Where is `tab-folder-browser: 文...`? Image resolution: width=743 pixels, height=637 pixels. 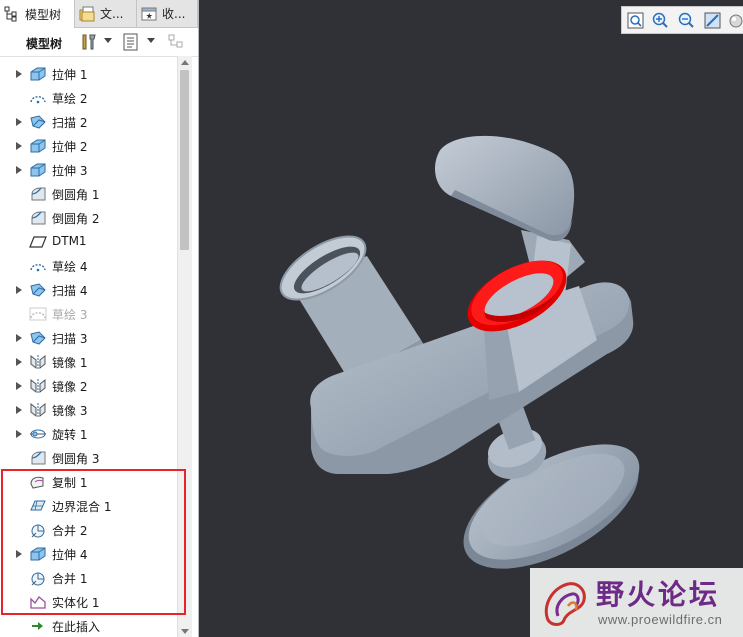 tab-folder-browser: 文... is located at coordinates (106, 13).